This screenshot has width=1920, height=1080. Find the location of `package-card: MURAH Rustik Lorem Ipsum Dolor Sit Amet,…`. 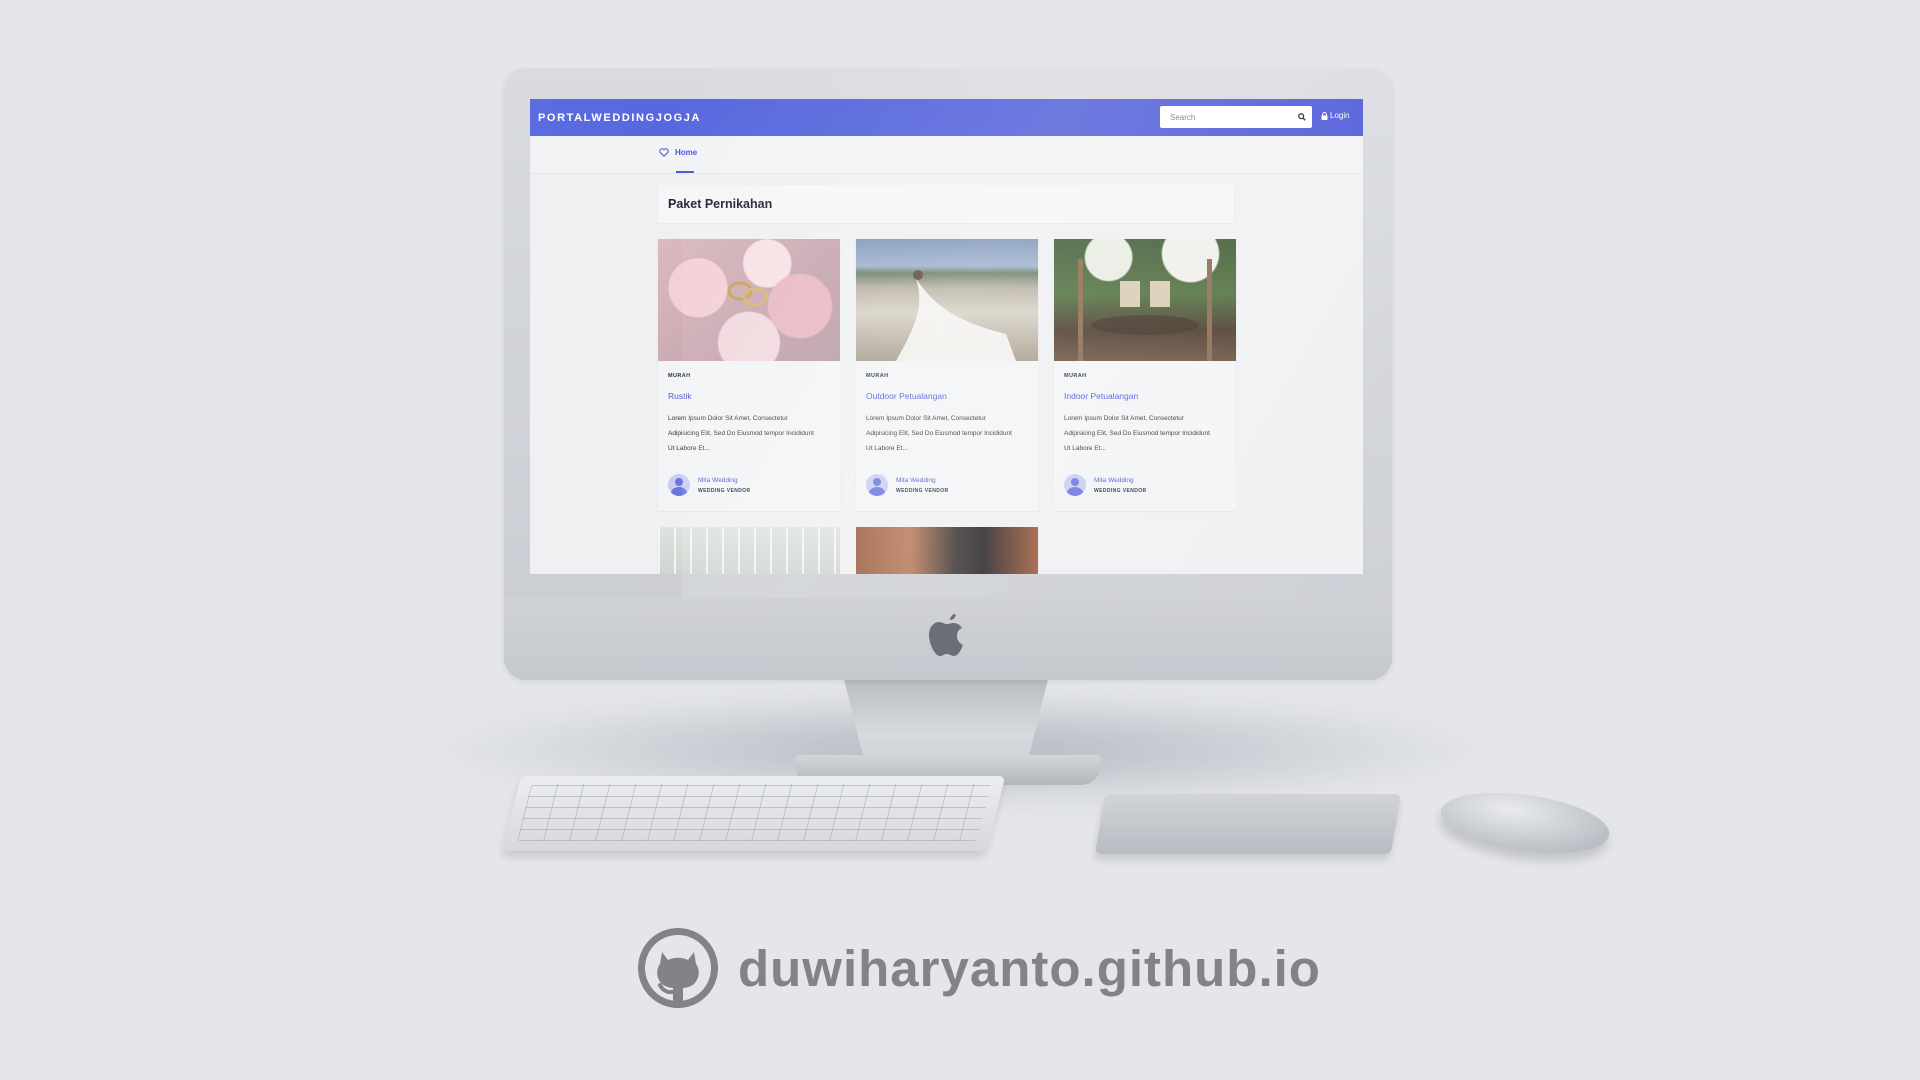

package-card: MURAH Rustik Lorem Ipsum Dolor Sit Amet,… is located at coordinates (749, 375).